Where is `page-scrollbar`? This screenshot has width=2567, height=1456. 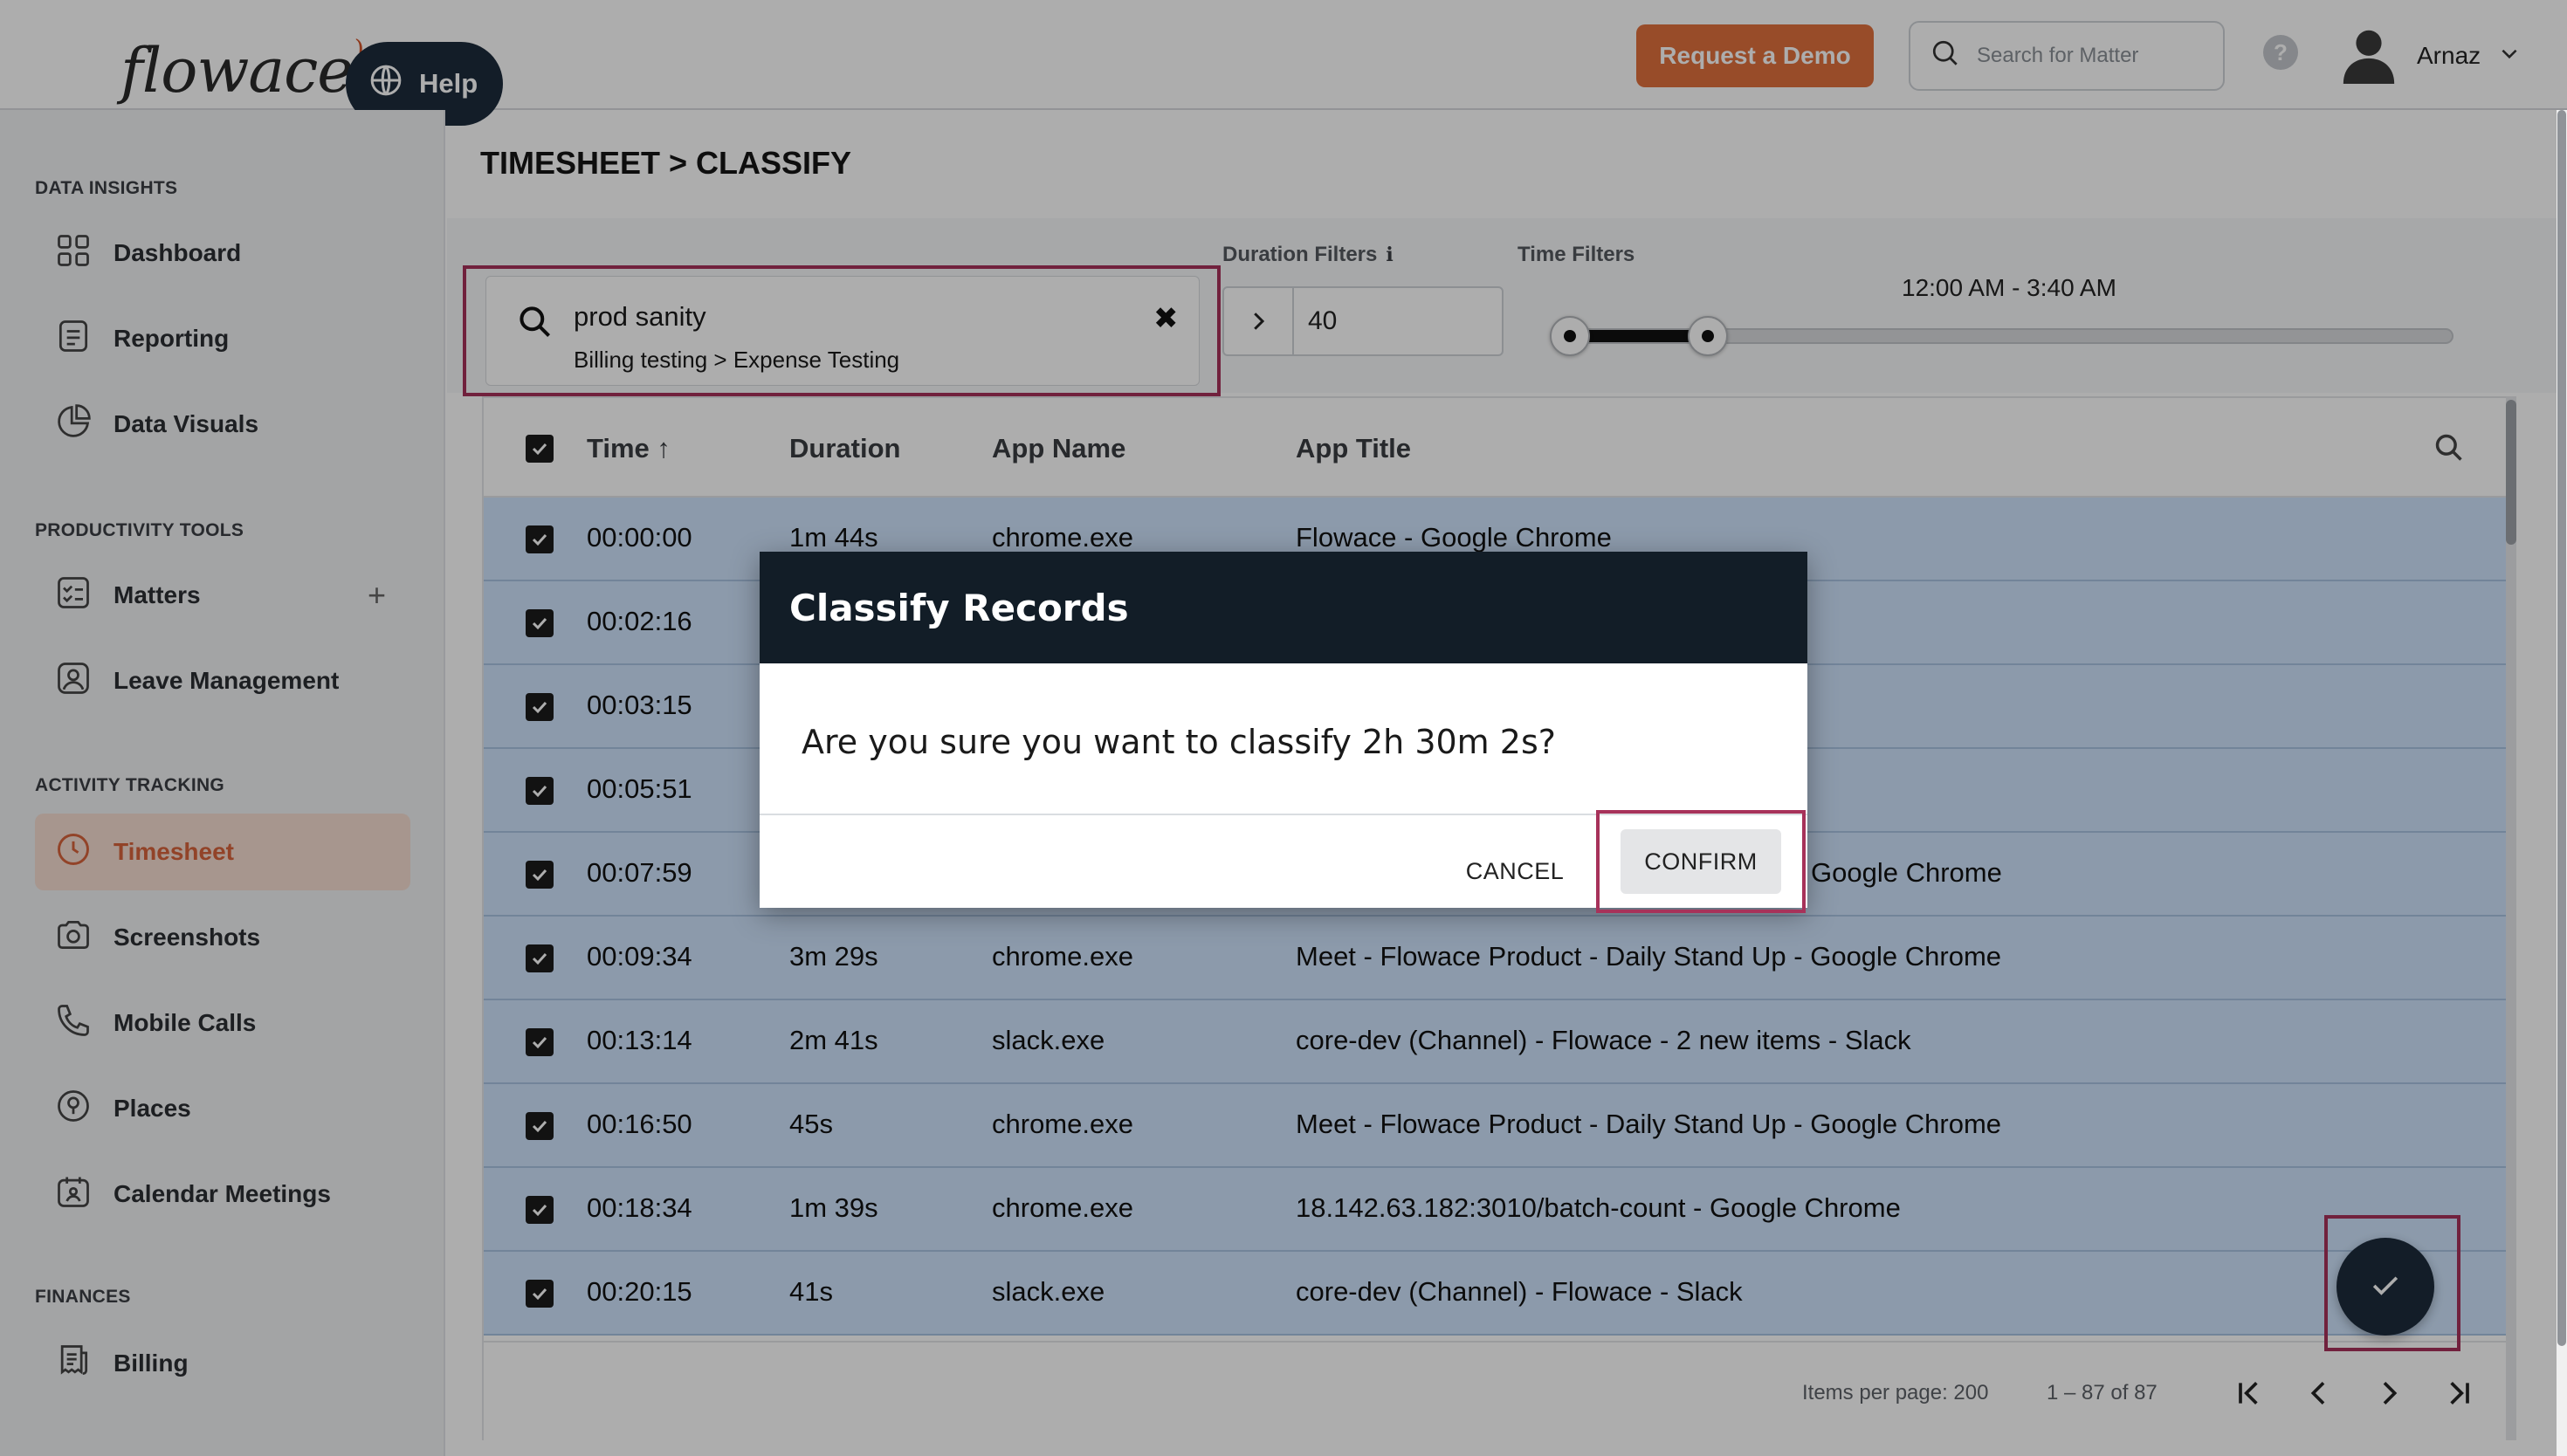 page-scrollbar is located at coordinates (2562, 783).